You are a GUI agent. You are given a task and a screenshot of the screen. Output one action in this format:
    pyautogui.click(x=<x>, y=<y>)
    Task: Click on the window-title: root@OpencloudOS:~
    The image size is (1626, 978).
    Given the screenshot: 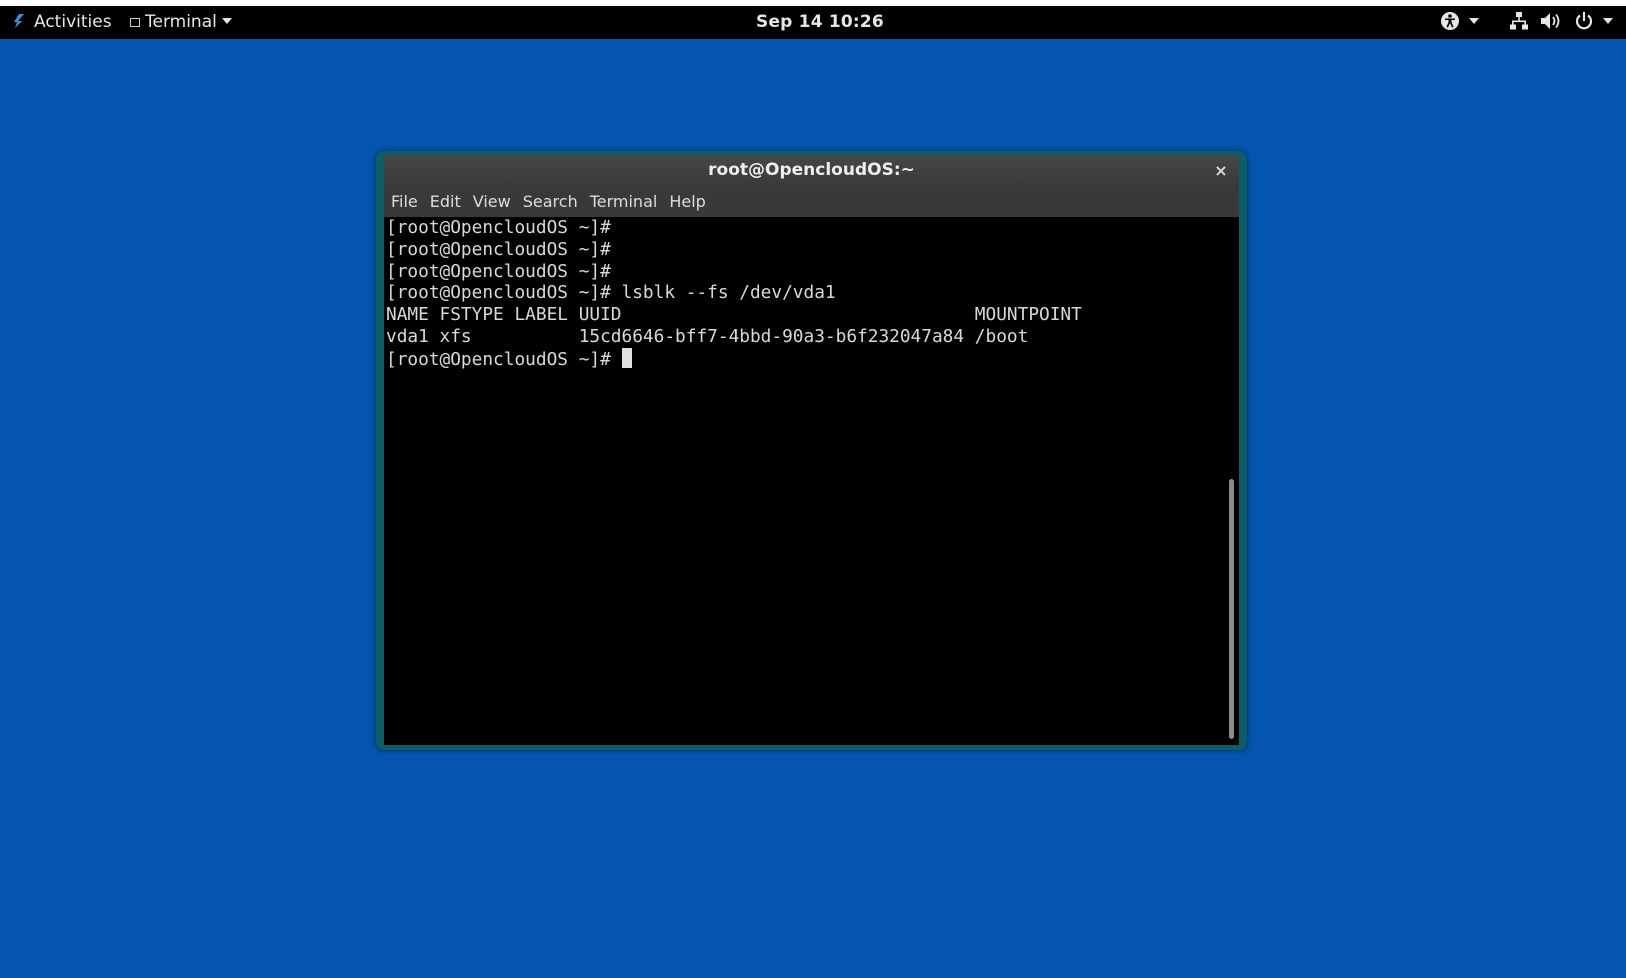 What is the action you would take?
    pyautogui.click(x=811, y=170)
    